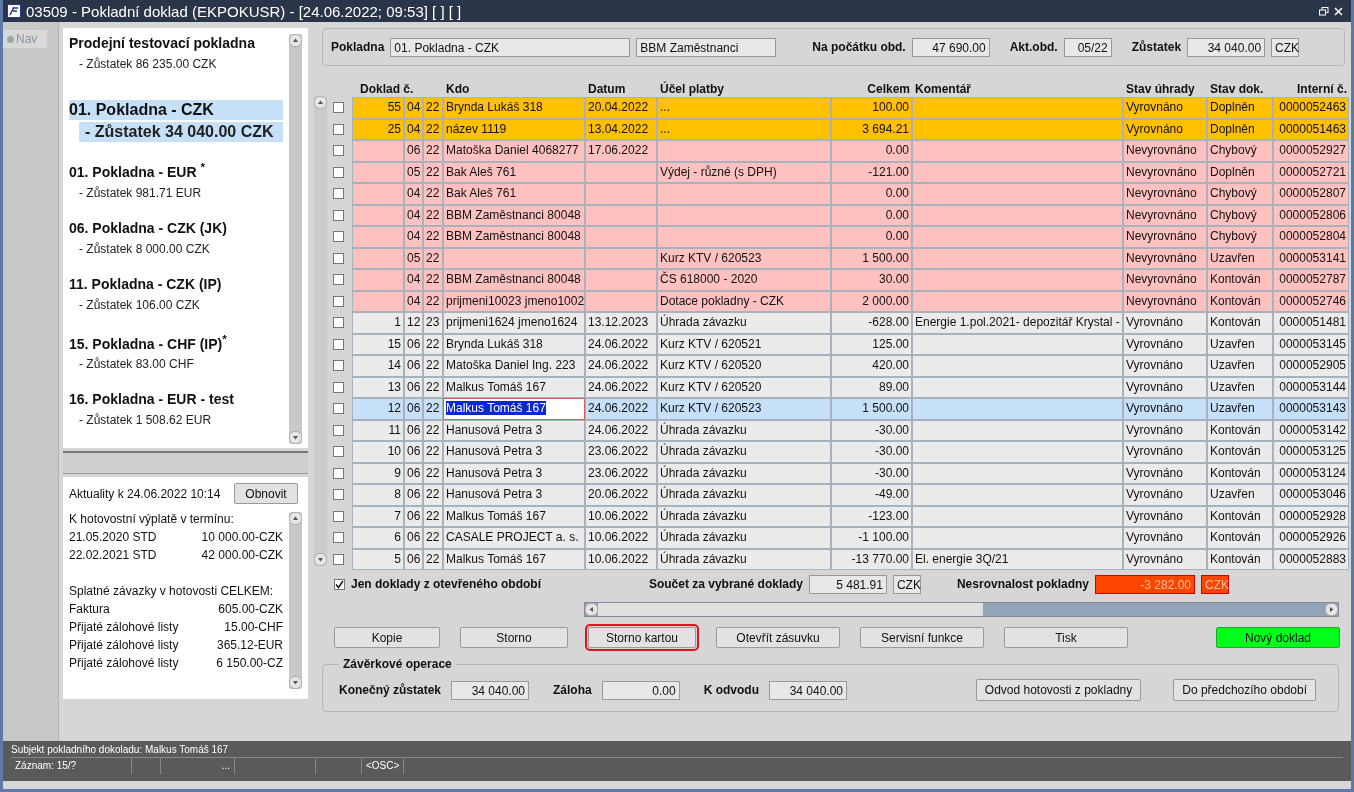  What do you see at coordinates (266, 493) in the screenshot?
I see `refresh-button: Obnovit` at bounding box center [266, 493].